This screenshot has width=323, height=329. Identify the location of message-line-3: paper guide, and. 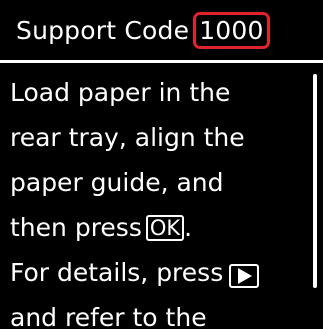
(117, 182).